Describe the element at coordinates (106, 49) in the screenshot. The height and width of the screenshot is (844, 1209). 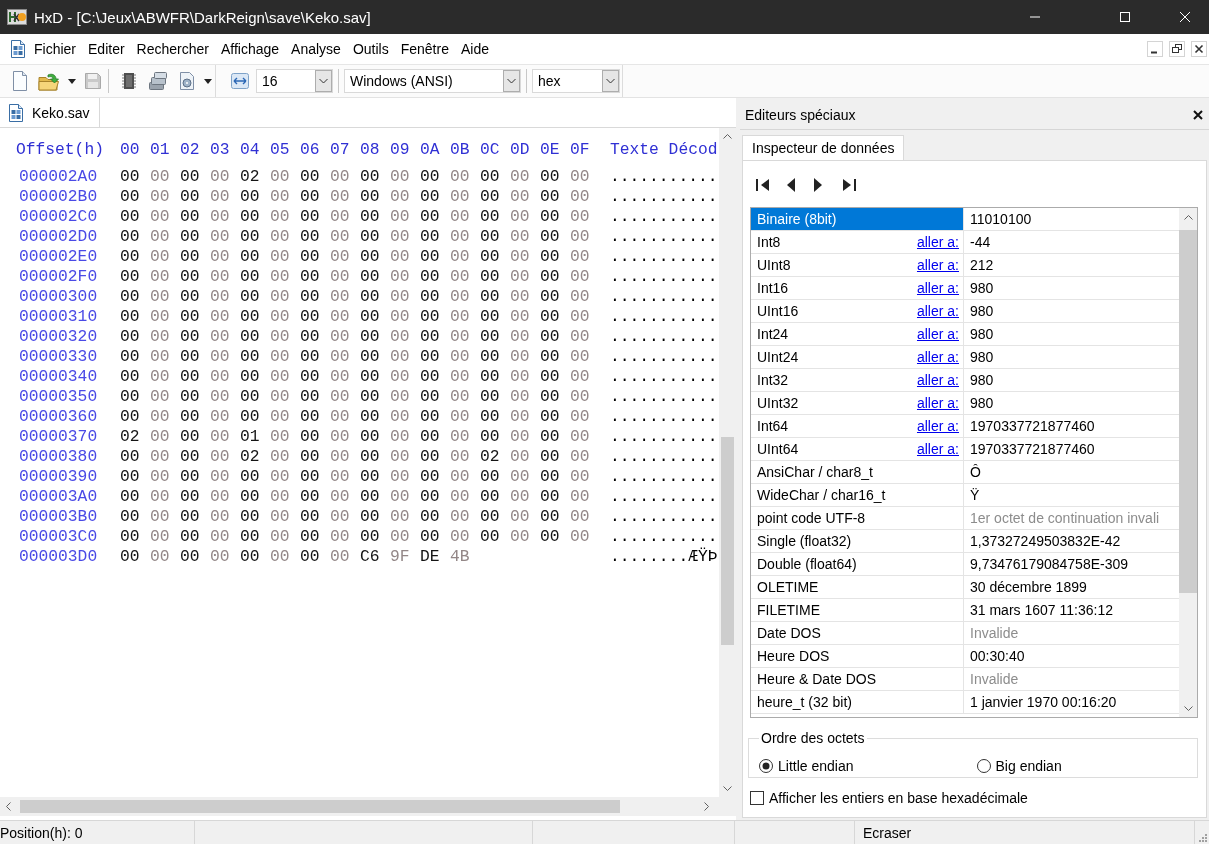
I see `menu-item: Editer` at that location.